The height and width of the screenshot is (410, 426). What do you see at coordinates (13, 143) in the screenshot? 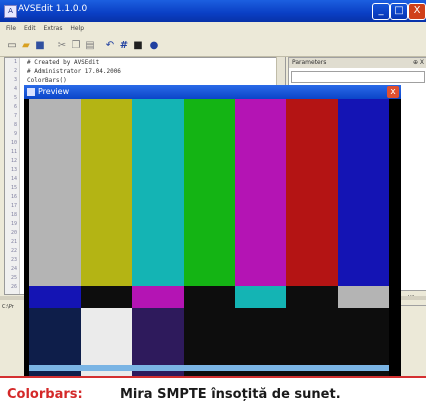
I see `line-number: 10` at bounding box center [13, 143].